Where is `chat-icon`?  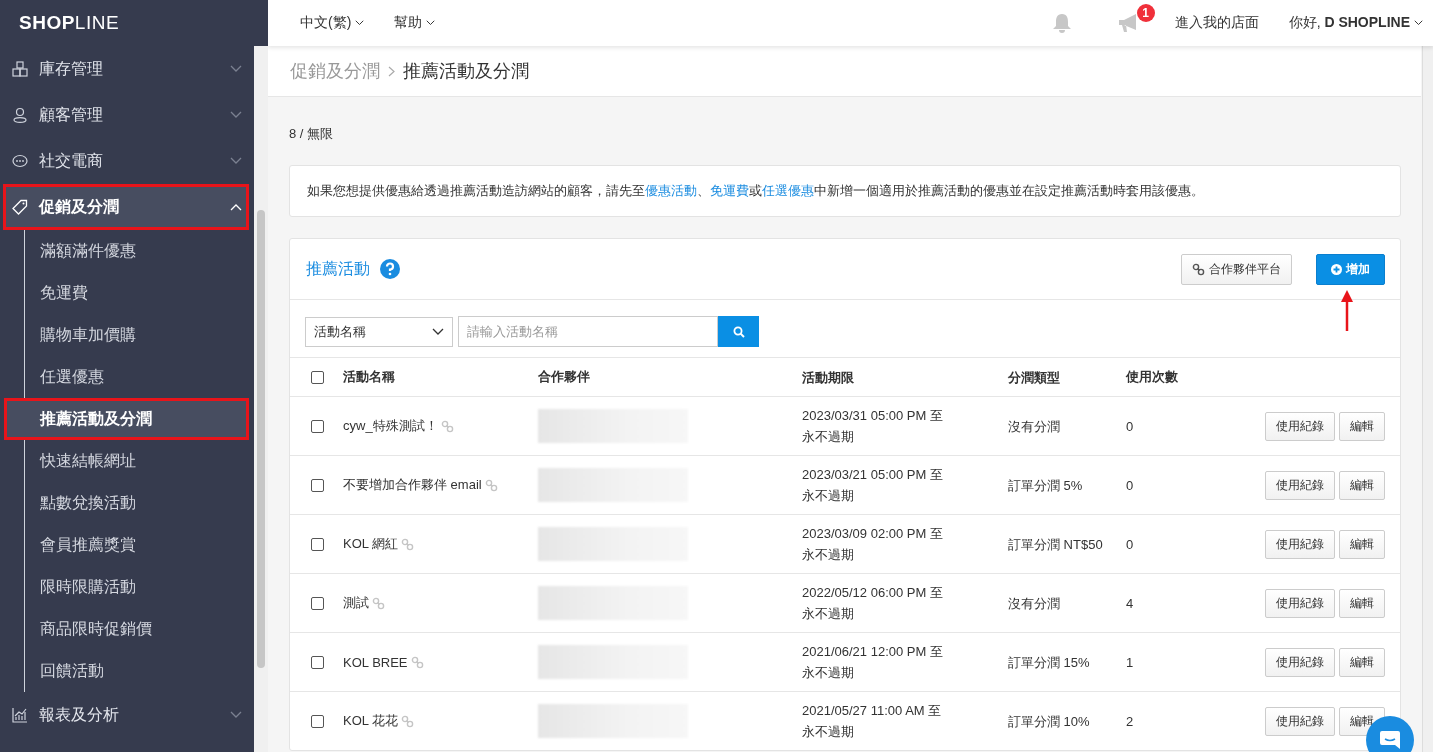 chat-icon is located at coordinates (1390, 740).